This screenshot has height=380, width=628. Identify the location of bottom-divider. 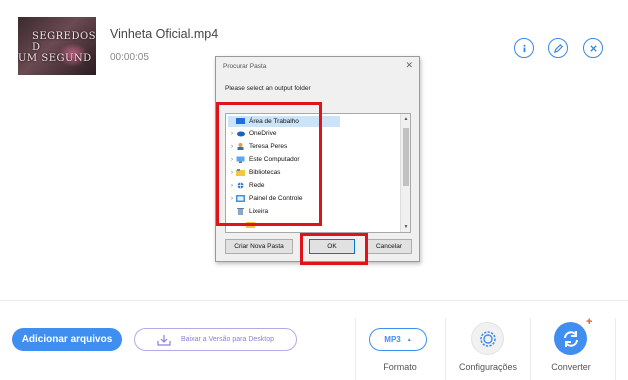
(314, 300).